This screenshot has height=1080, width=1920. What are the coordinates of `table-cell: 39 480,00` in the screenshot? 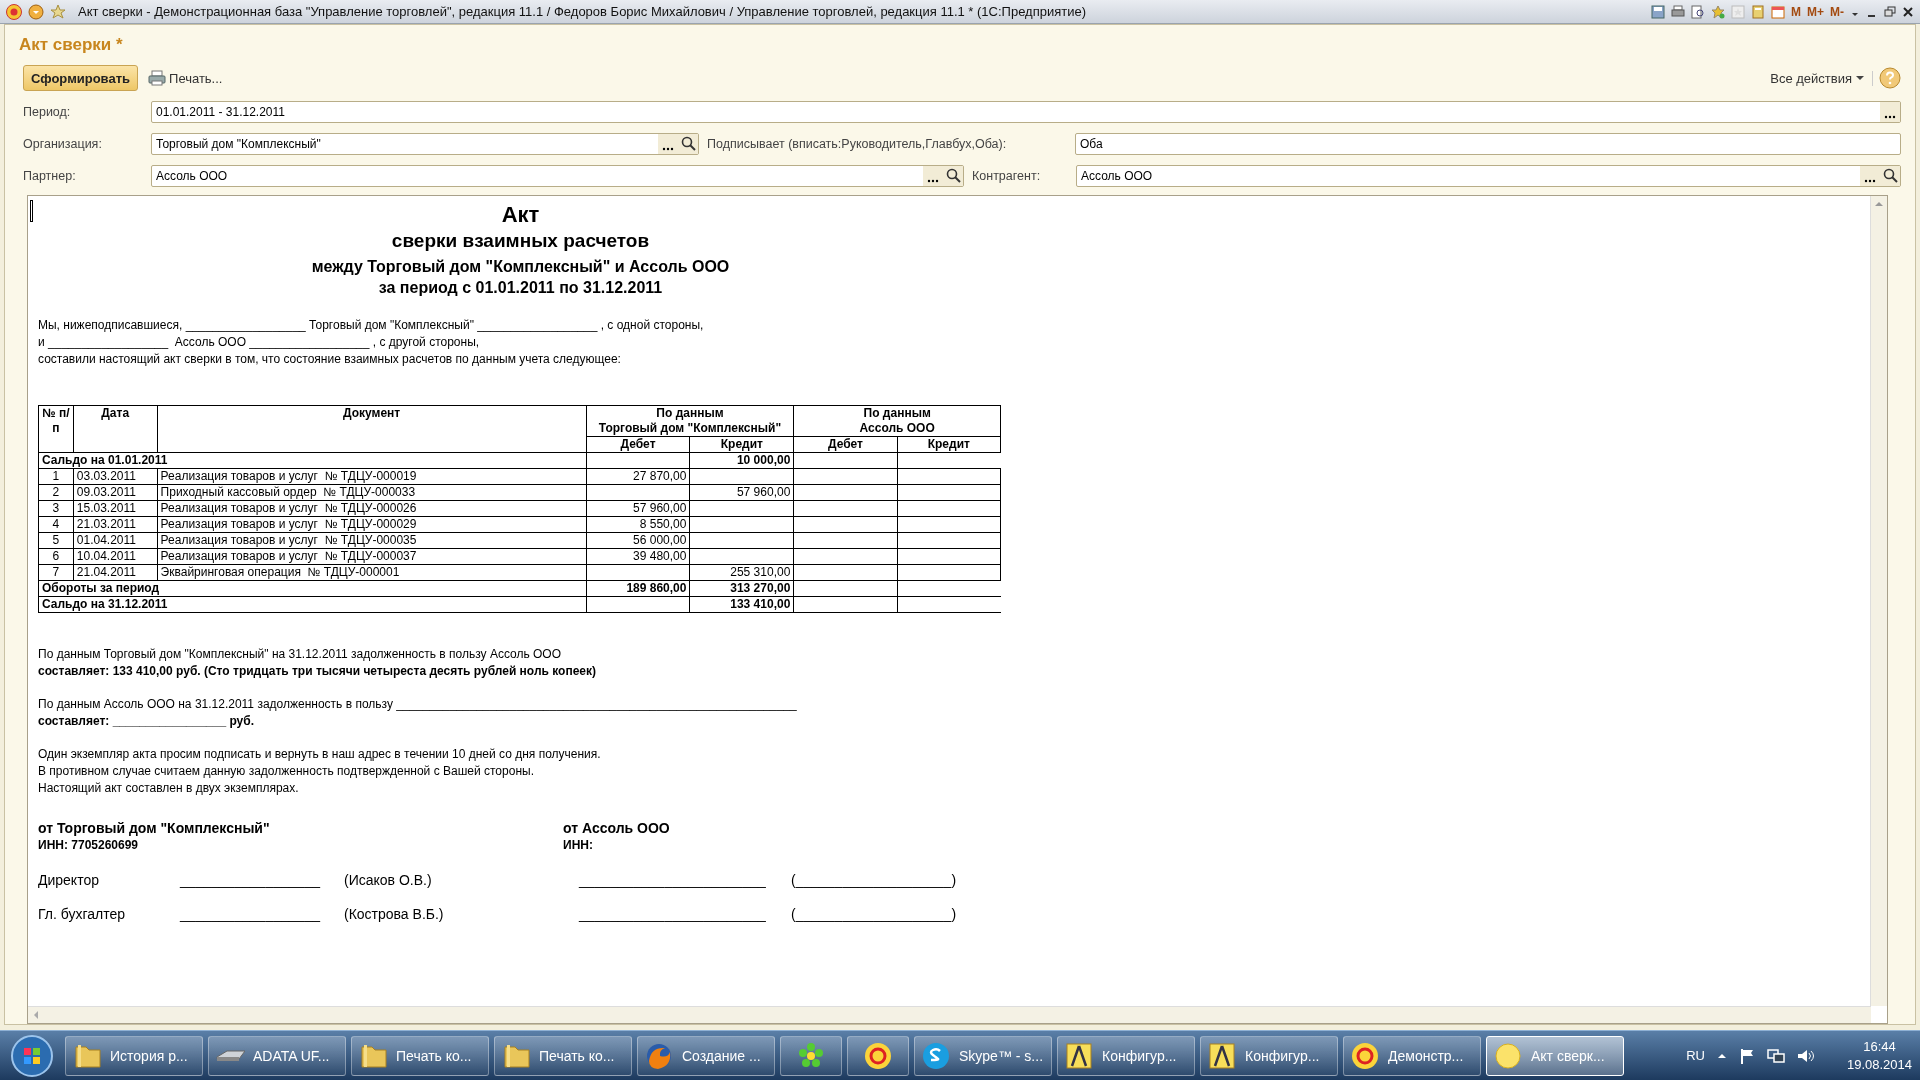 It's located at (638, 556).